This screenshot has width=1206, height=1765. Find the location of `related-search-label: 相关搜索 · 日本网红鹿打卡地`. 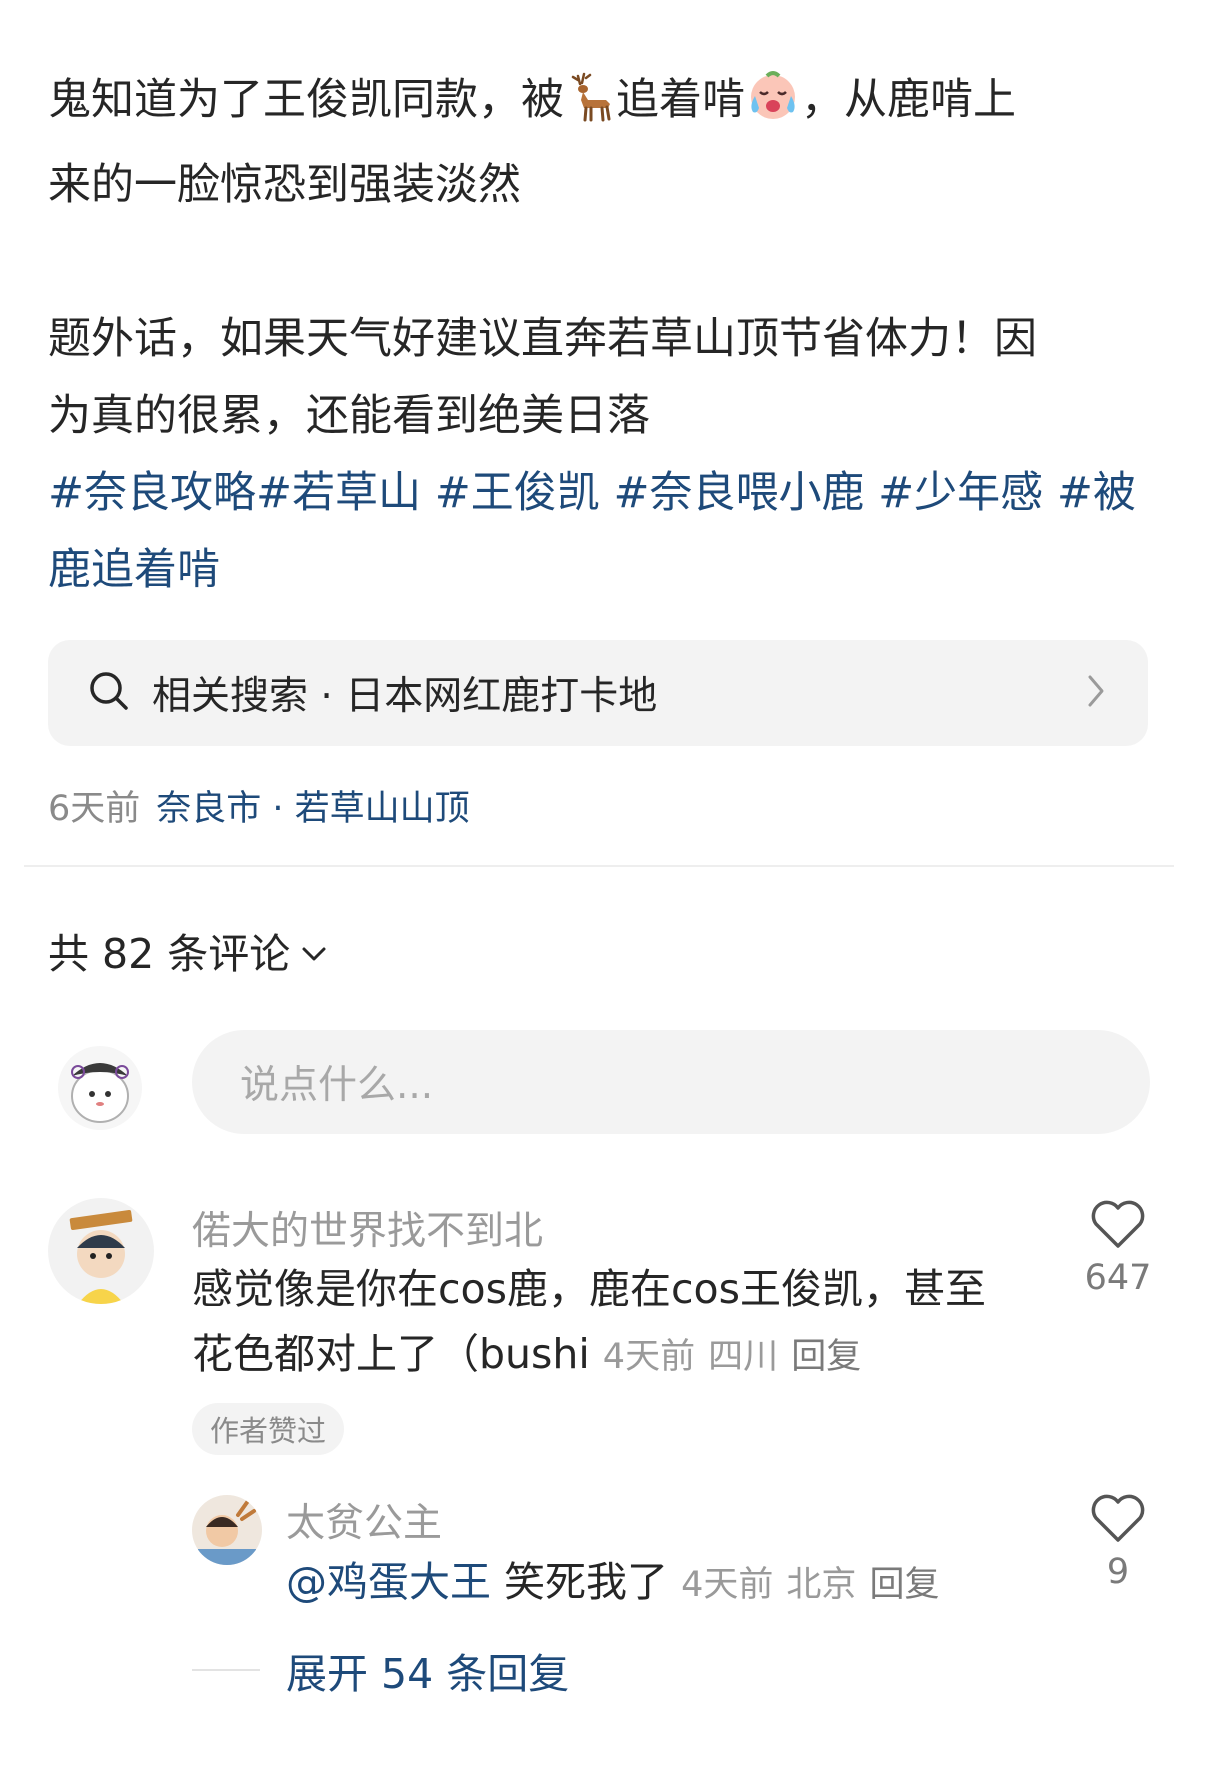

related-search-label: 相关搜索 · 日本网红鹿打卡地 is located at coordinates (405, 696).